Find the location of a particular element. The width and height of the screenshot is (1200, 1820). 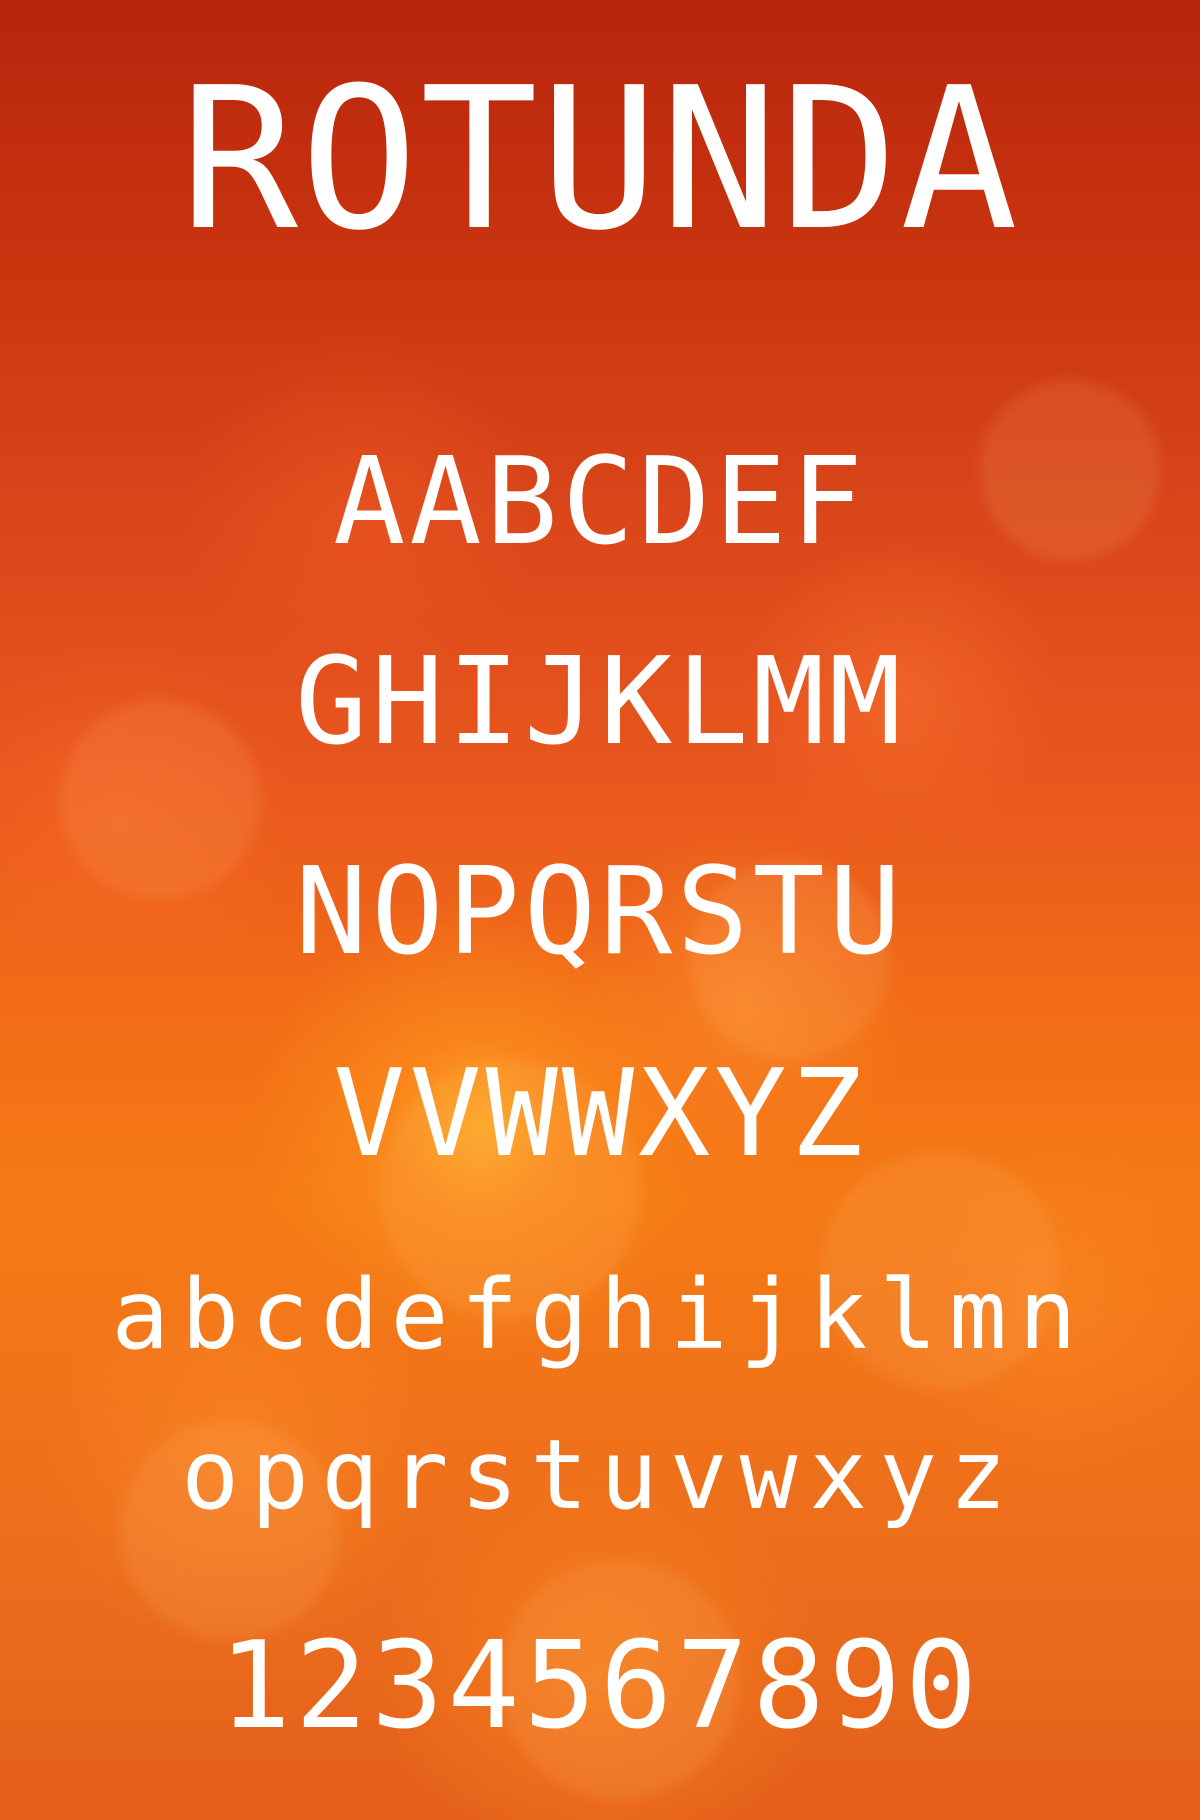

uppercase-glyph-row: AABCDEF is located at coordinates (600, 502).